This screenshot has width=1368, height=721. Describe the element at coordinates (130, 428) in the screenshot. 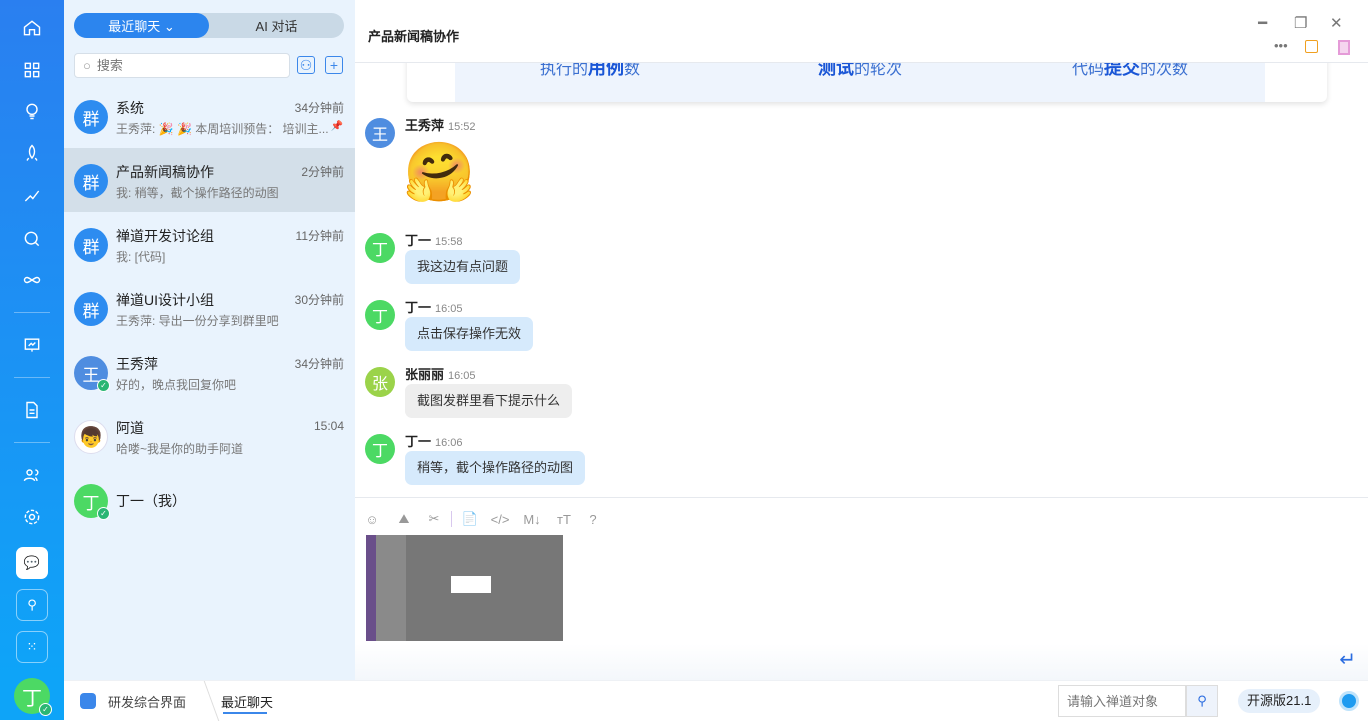

I see `conversation-name: 阿道` at that location.